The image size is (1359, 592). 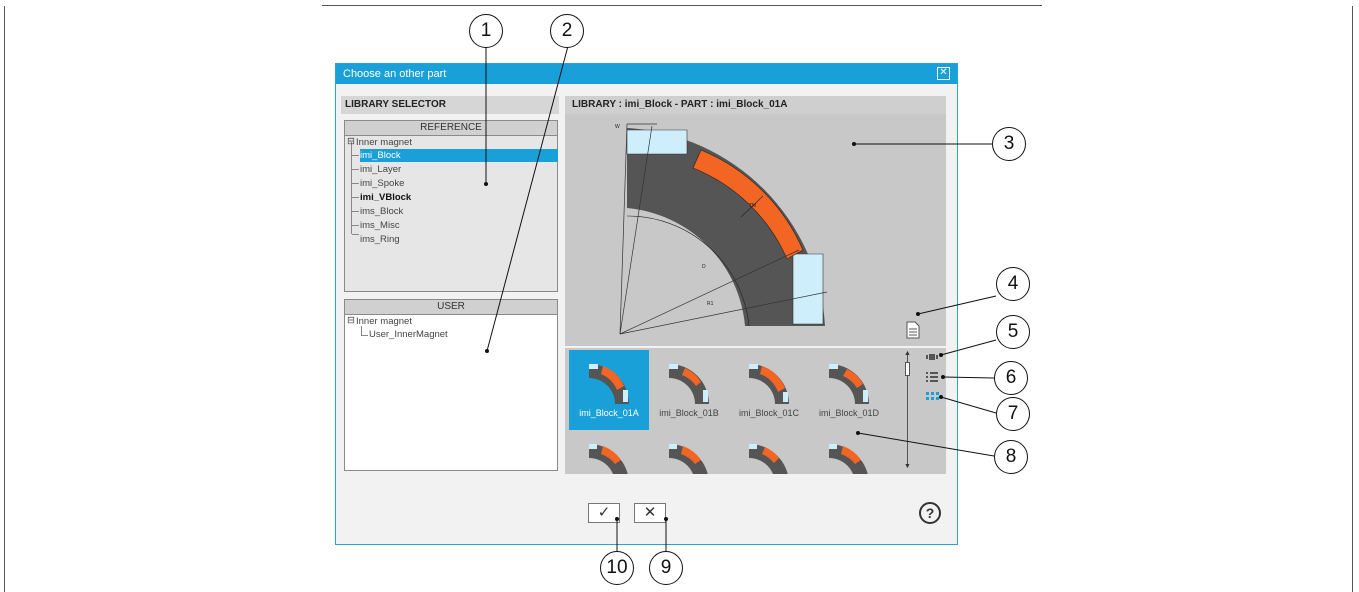 What do you see at coordinates (1013, 414) in the screenshot?
I see `callout-7: 7` at bounding box center [1013, 414].